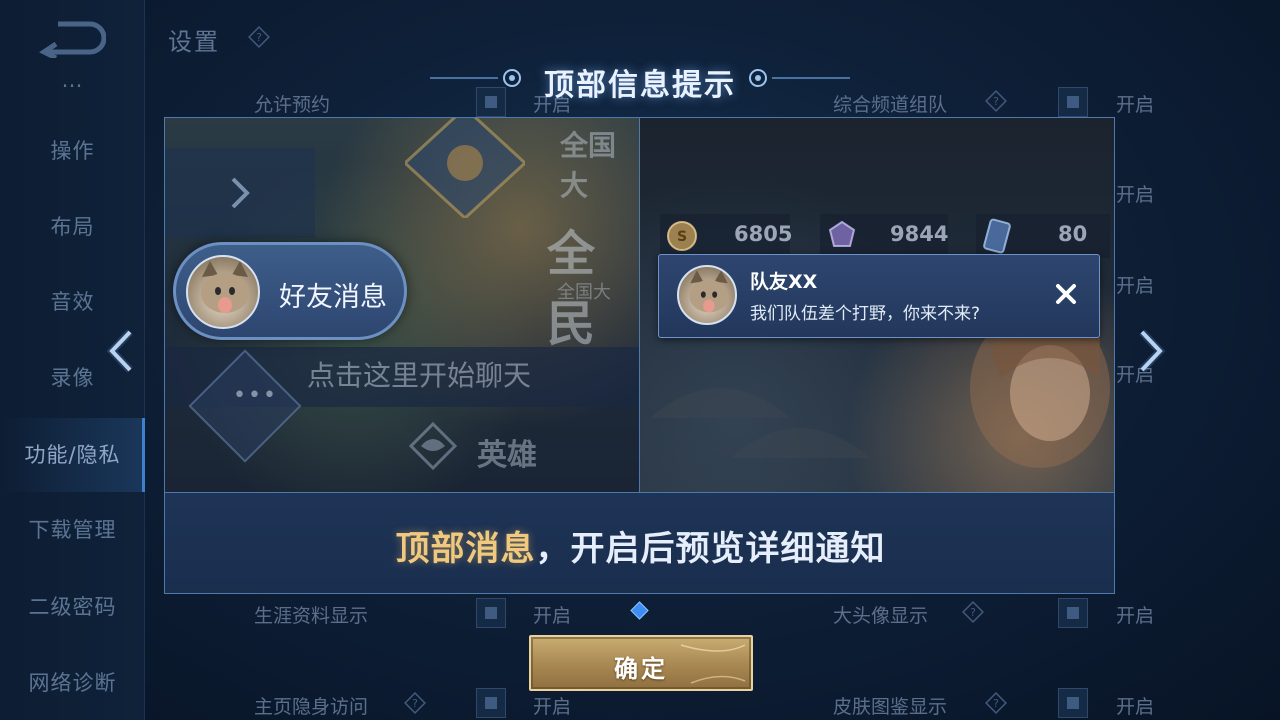  I want to click on modal-title: 顶部信息提示, so click(640, 85).